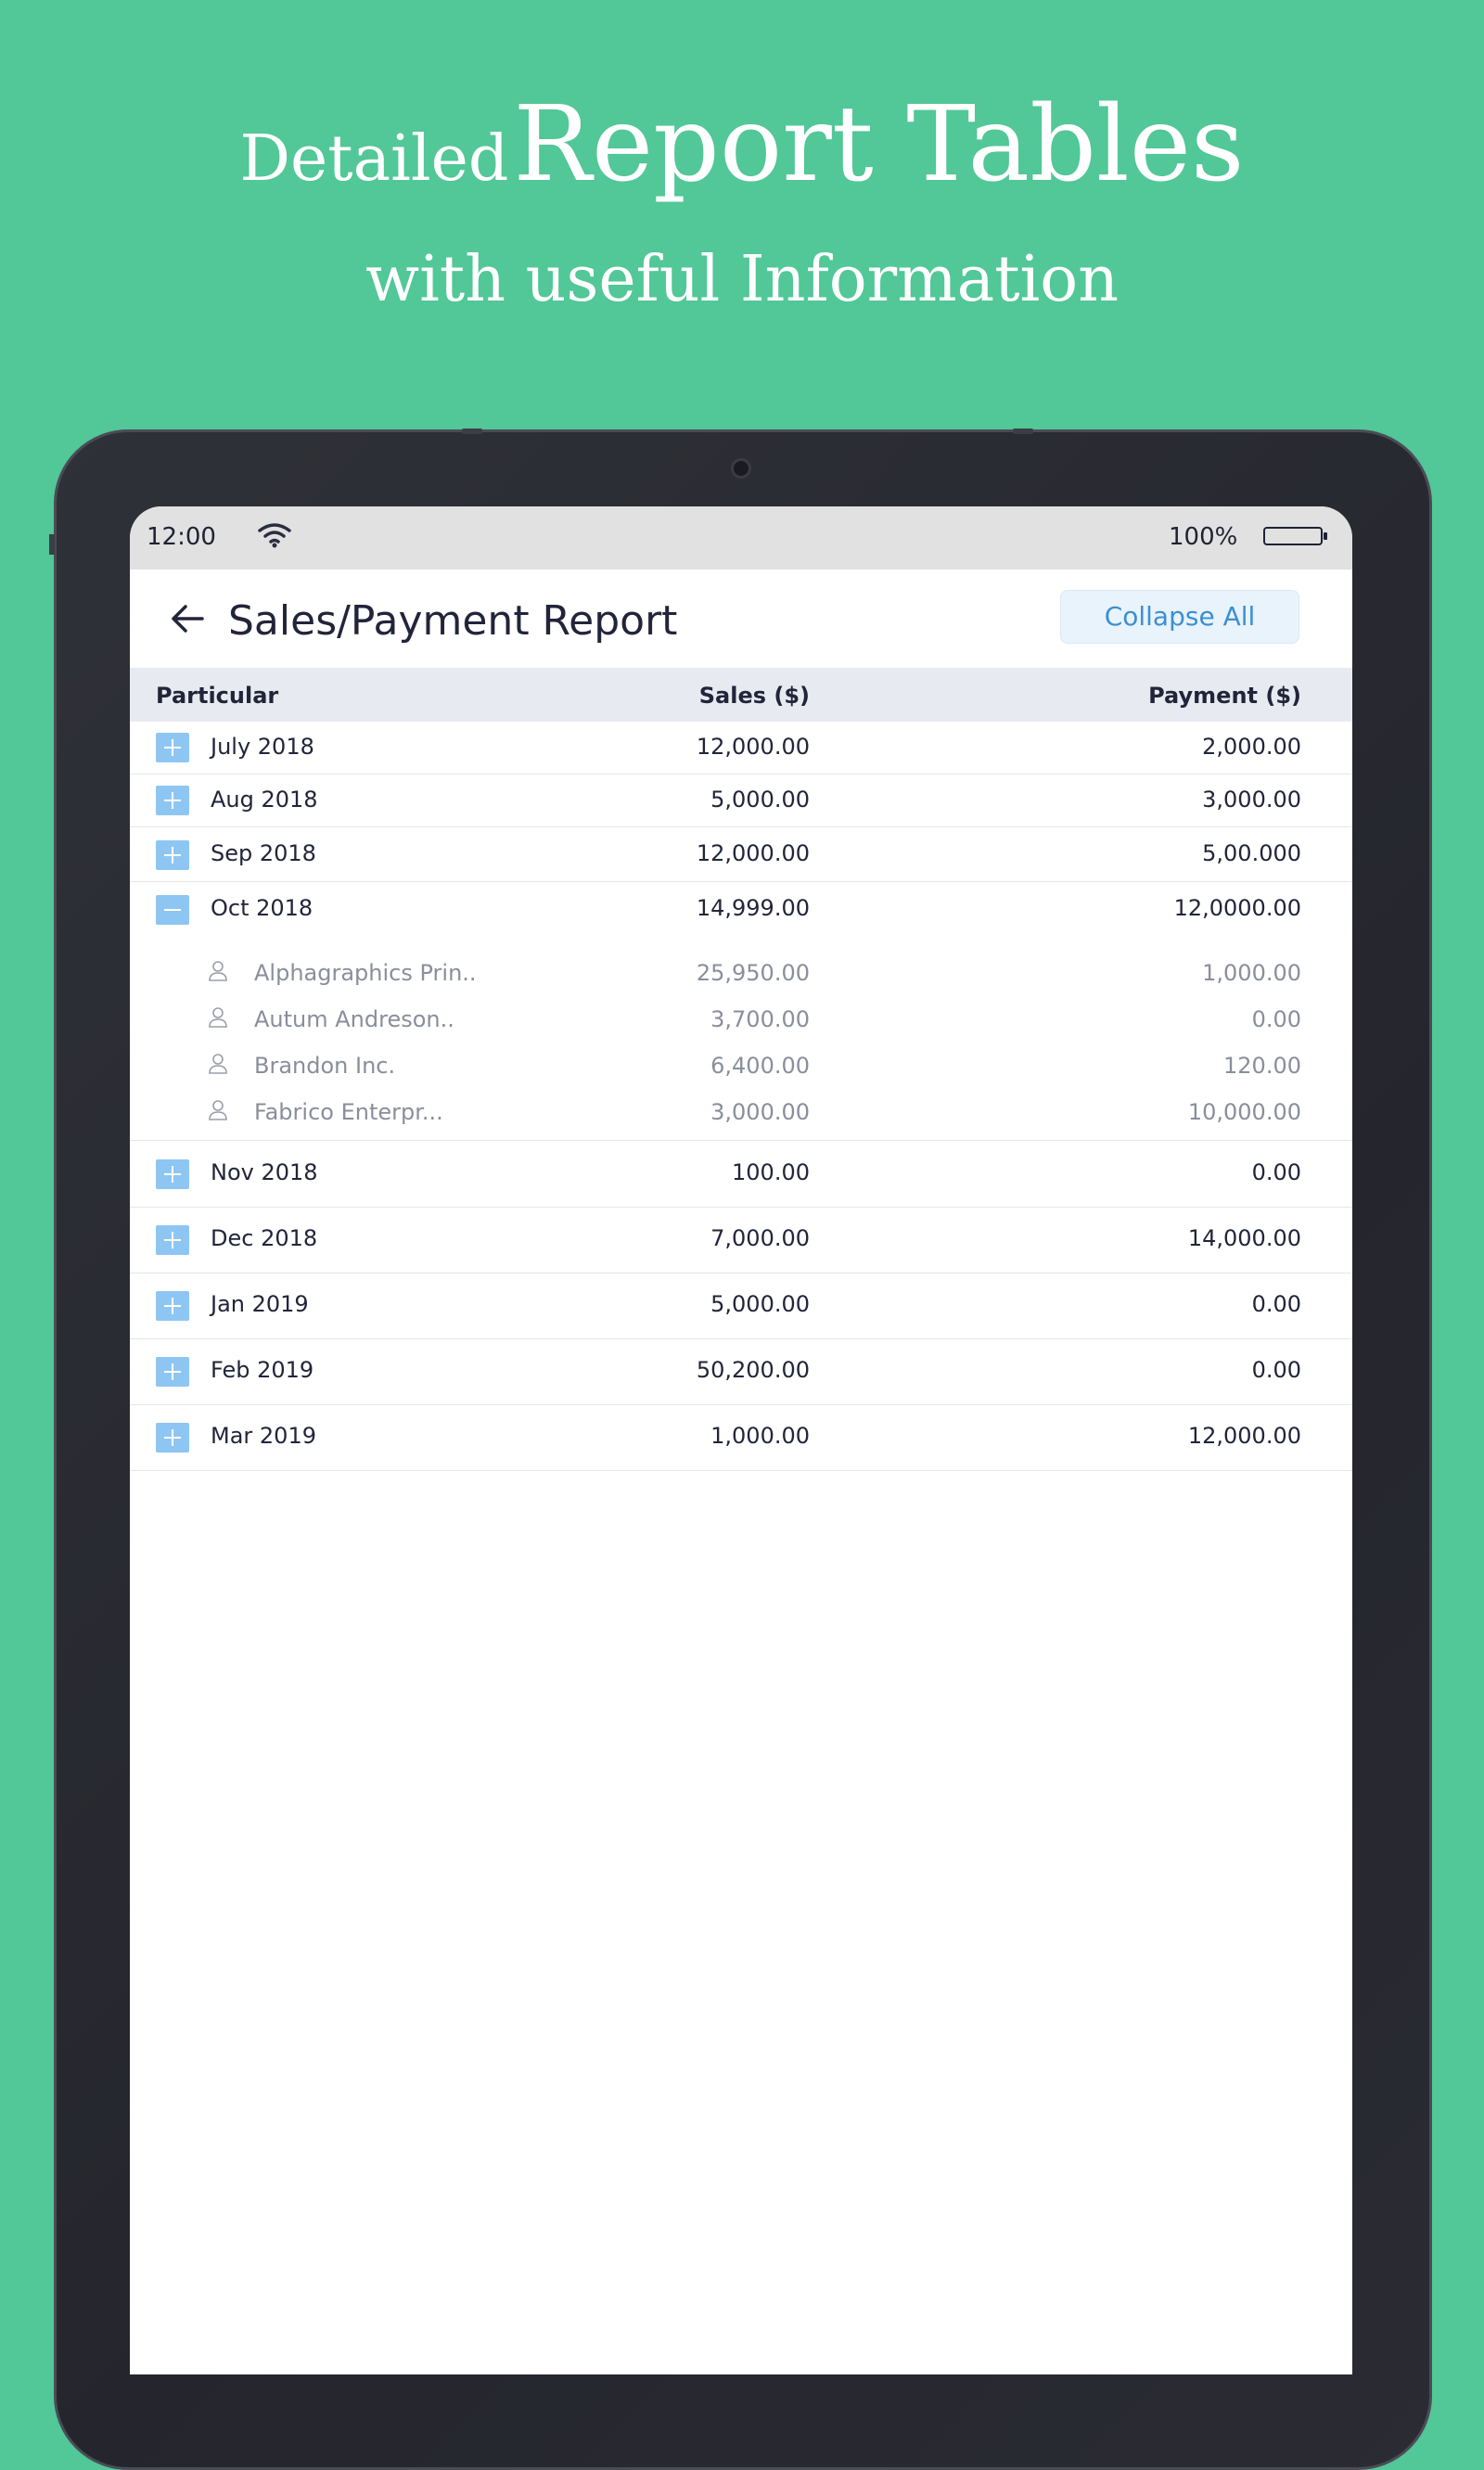 This screenshot has width=1484, height=2470. I want to click on row-sales: 100.00, so click(771, 1172).